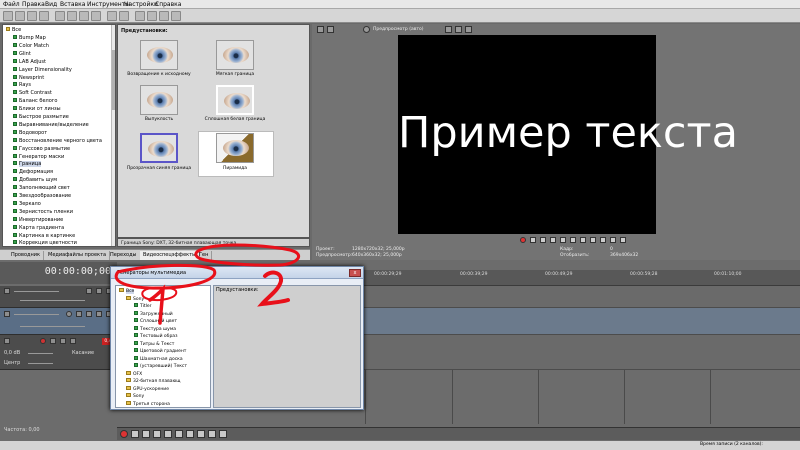 The height and width of the screenshot is (450, 800). Describe the element at coordinates (247, 255) in the screenshot. I see `annotation-circle-tab` at that location.